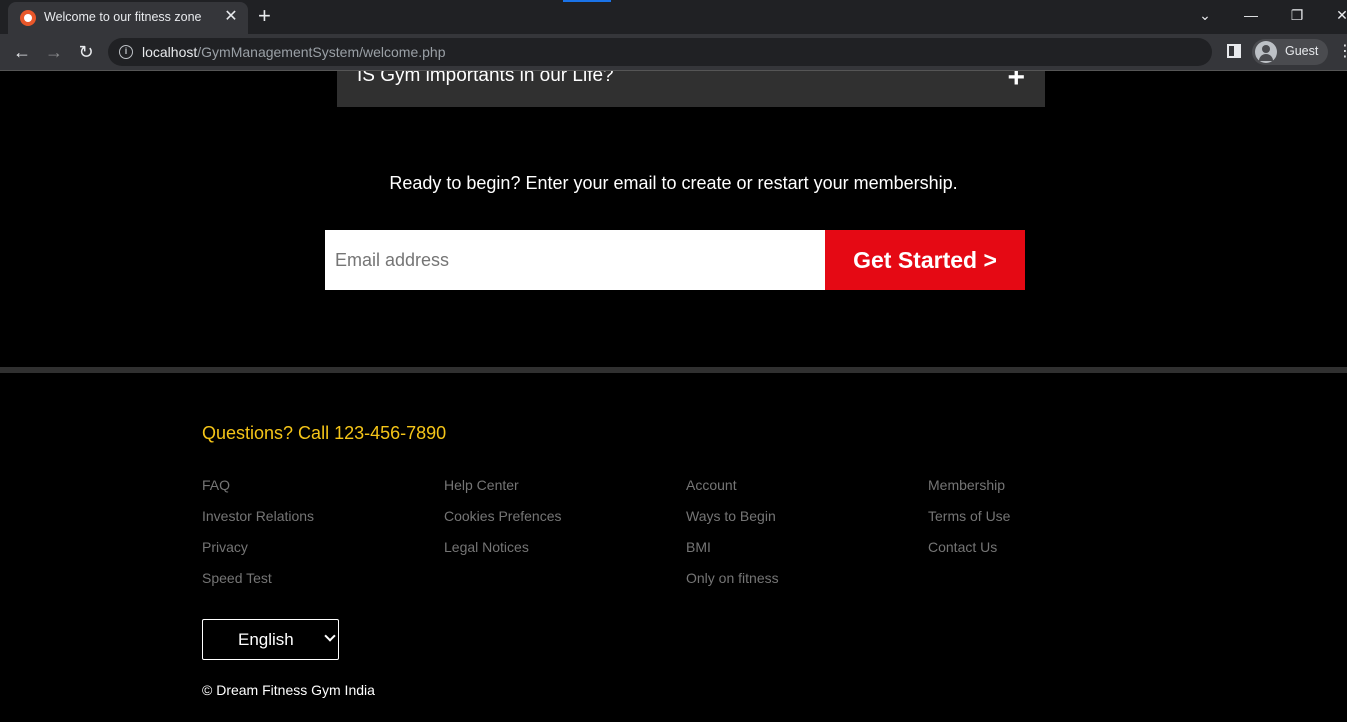 The width and height of the screenshot is (1347, 722). Describe the element at coordinates (962, 547) in the screenshot. I see `footer-link-contact-us: Contact Us` at that location.